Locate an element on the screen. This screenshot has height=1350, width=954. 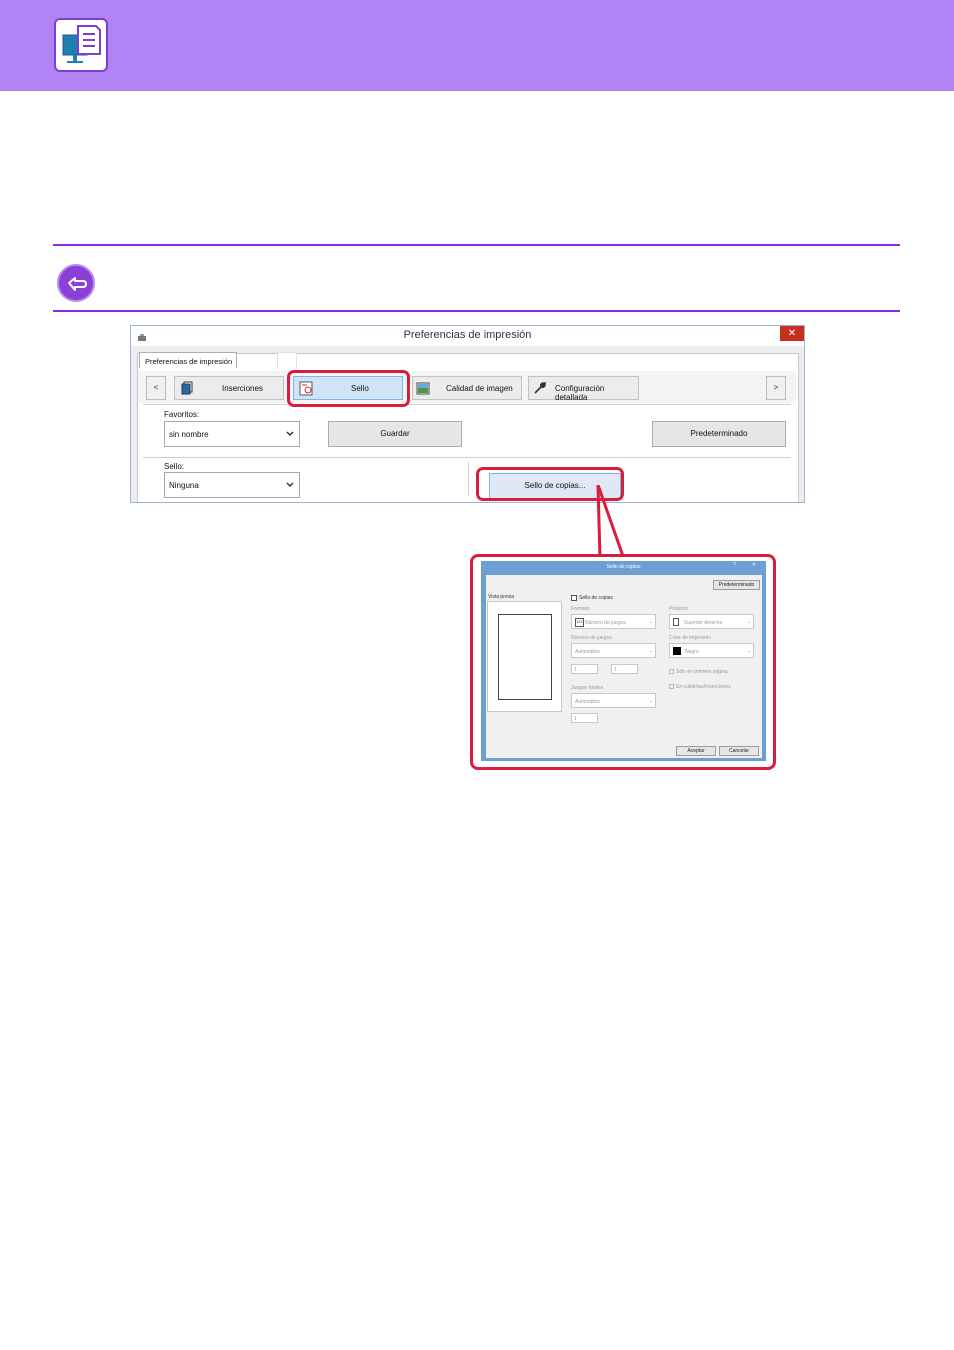
position-select: Superior derecho ⌄ is located at coordinates (711, 621).